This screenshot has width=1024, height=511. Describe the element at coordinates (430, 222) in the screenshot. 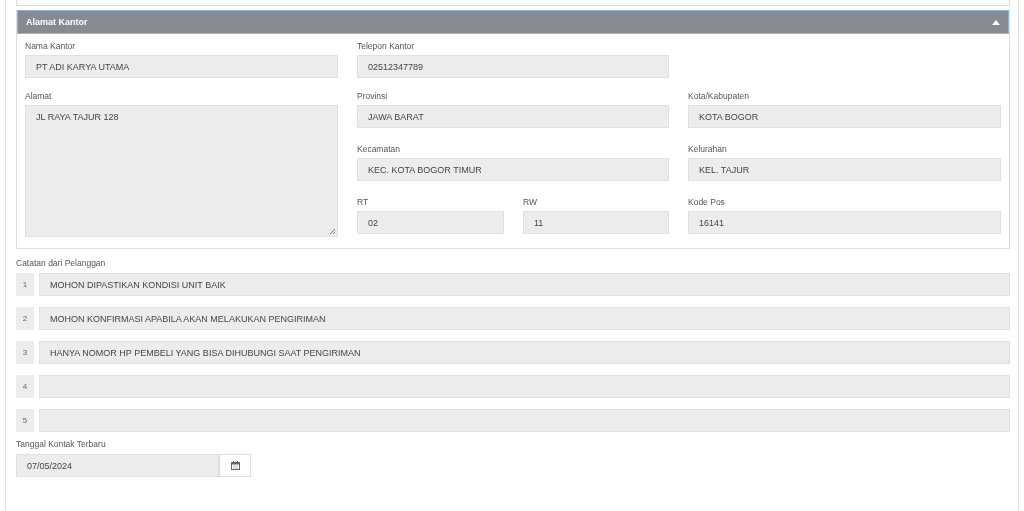

I see `input-field: 02` at that location.